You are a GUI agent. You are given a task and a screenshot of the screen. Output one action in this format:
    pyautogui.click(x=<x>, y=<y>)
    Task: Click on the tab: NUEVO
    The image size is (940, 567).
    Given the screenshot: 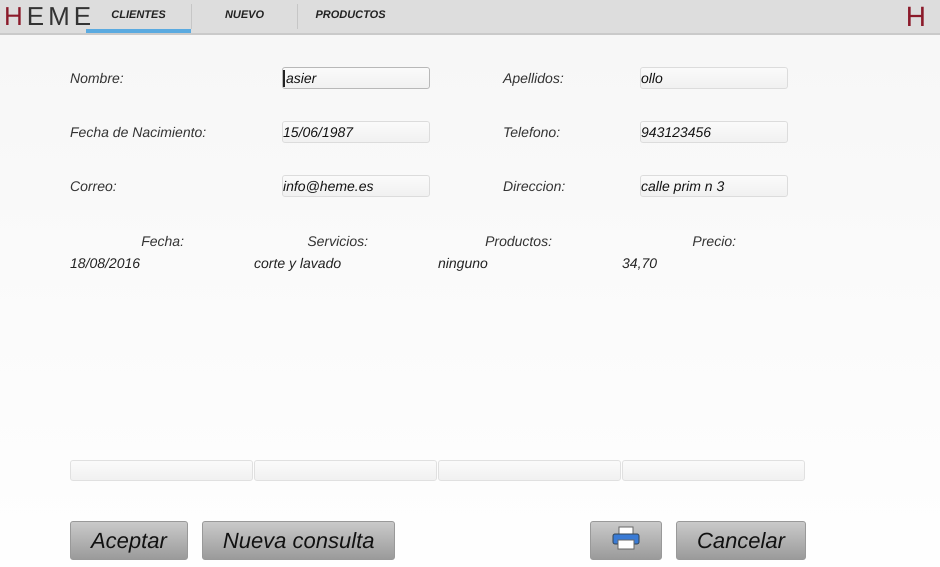 What is the action you would take?
    pyautogui.click(x=244, y=16)
    